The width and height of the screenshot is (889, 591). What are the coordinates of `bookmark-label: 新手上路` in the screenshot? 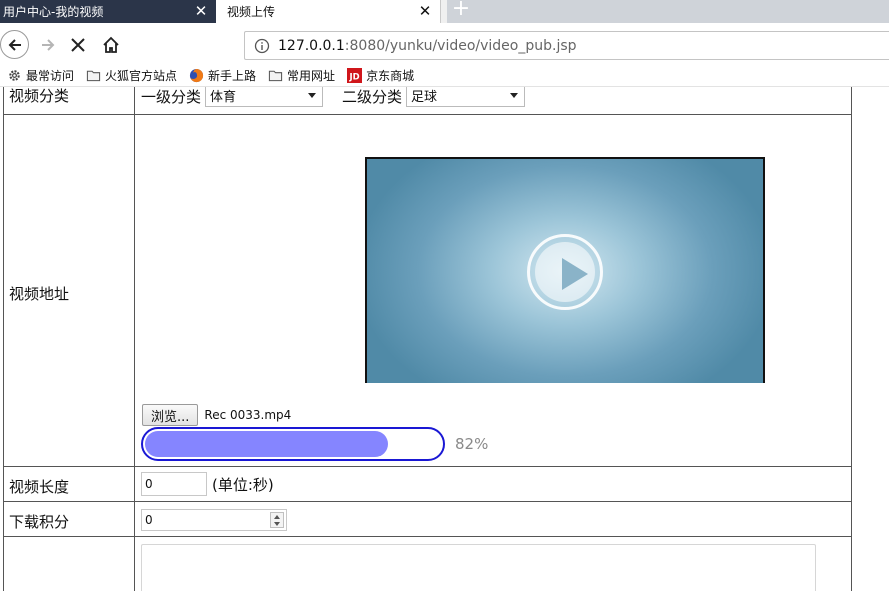 It's located at (232, 76).